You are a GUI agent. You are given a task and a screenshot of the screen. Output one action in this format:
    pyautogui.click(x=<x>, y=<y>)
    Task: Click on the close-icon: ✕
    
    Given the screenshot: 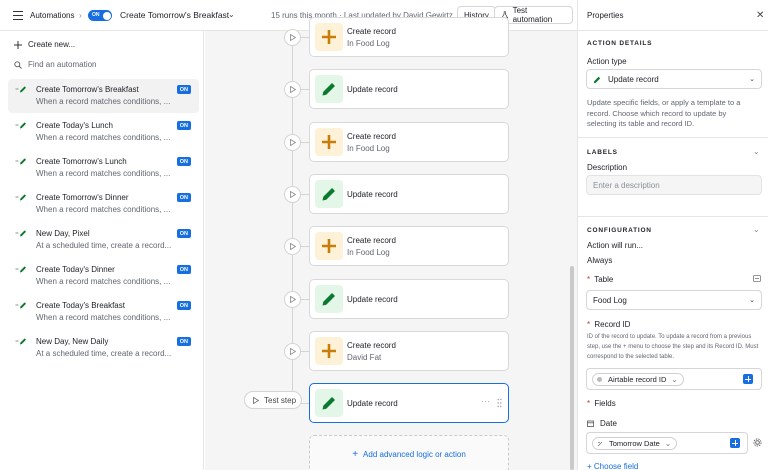 What is the action you would take?
    pyautogui.click(x=760, y=15)
    